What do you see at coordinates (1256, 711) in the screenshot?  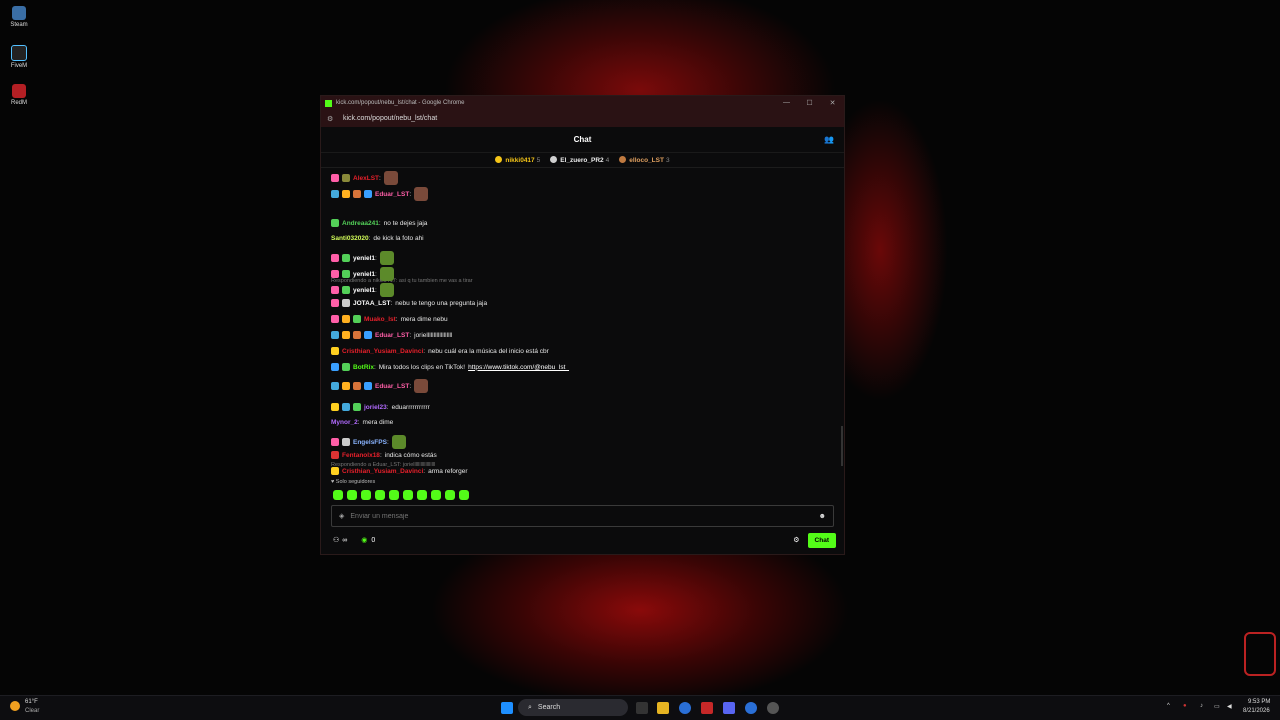 I see `clock-date: 8/21/2026` at bounding box center [1256, 711].